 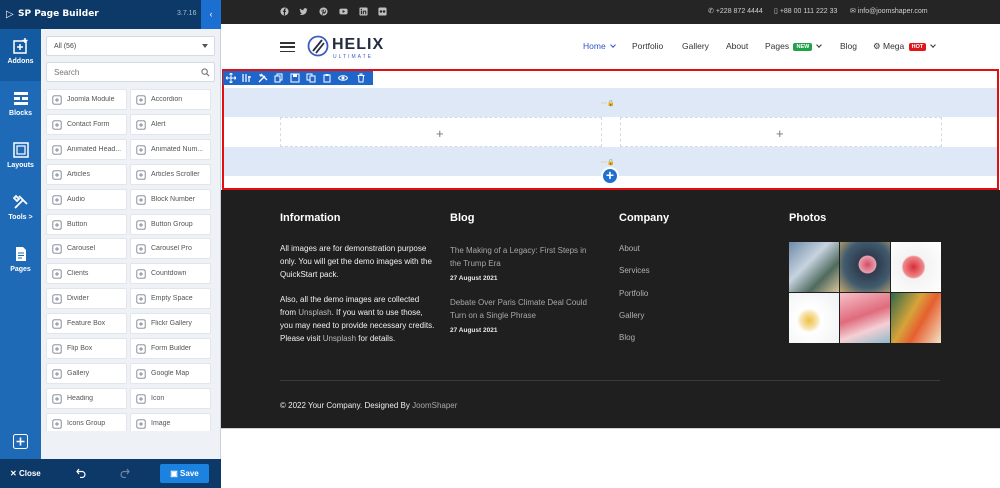 I want to click on addon-form-builder: Form Builder, so click(x=170, y=348).